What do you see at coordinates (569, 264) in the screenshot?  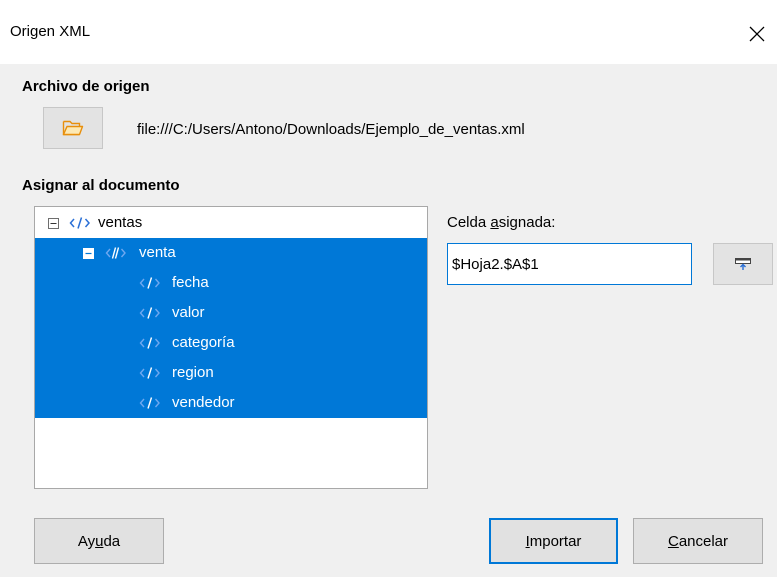 I see `mapped-cell-input` at bounding box center [569, 264].